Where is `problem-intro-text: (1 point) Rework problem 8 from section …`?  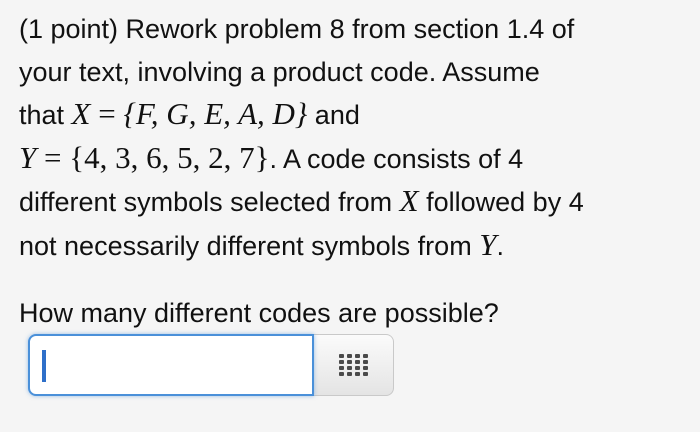
problem-intro-text: (1 point) Rework problem 8 from section … is located at coordinates (297, 29).